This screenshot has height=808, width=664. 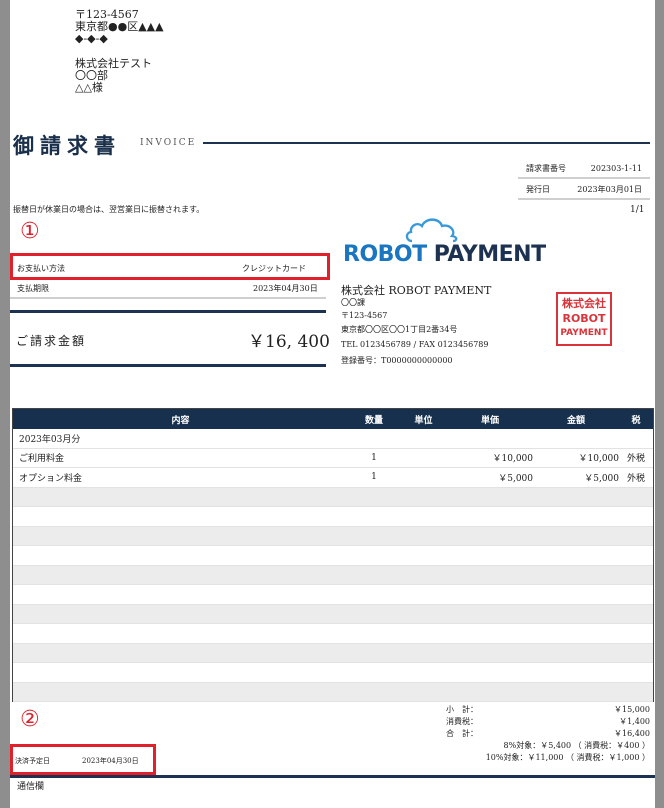 I want to click on amount-top-rule, so click(x=168, y=311).